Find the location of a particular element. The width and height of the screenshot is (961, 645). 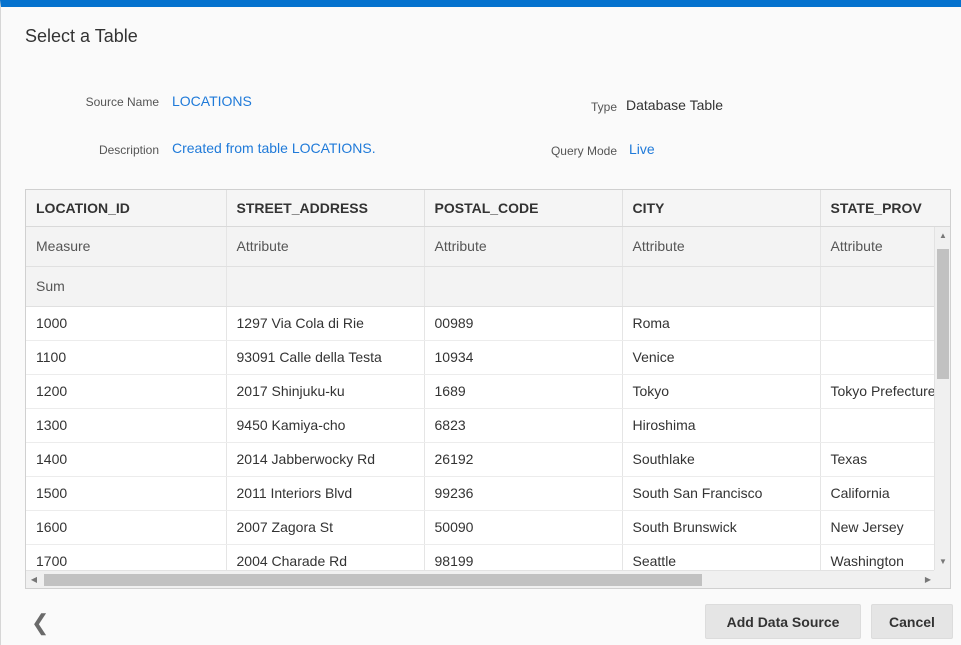

table-cell: 2017 Shinjuku-ku is located at coordinates (325, 391).